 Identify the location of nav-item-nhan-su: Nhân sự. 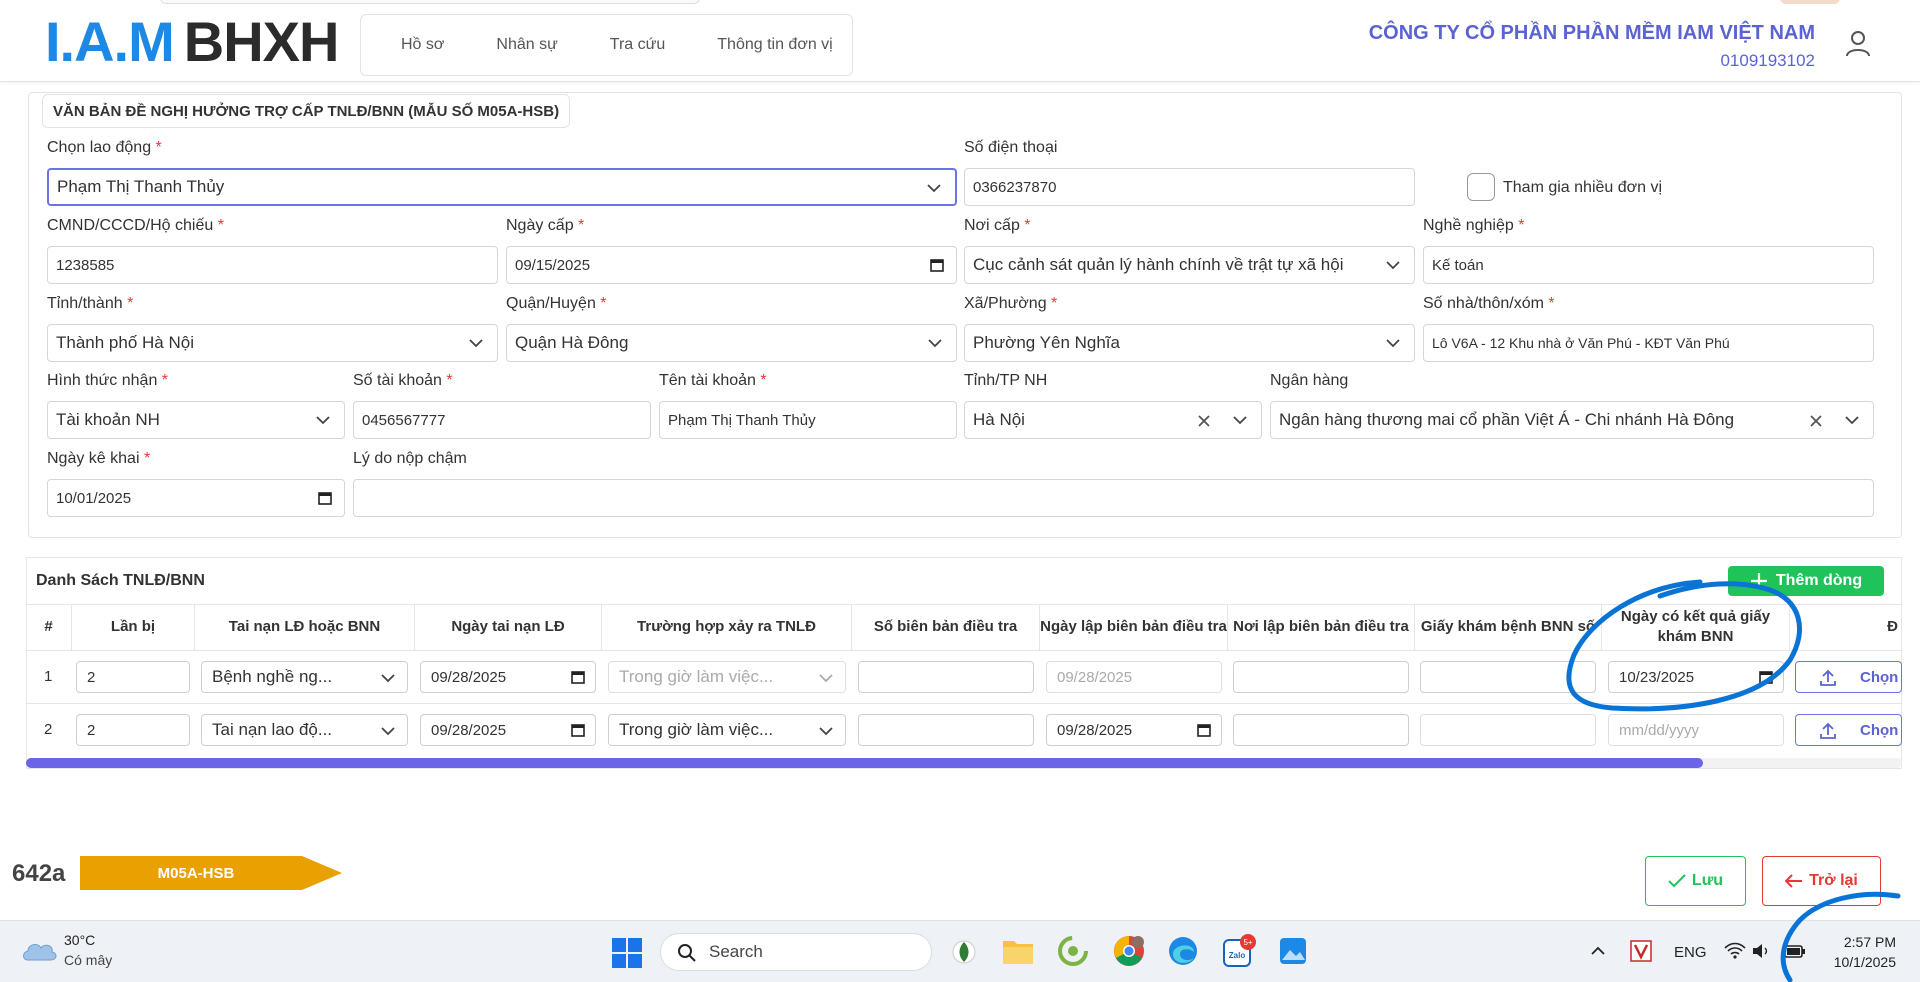
(526, 45).